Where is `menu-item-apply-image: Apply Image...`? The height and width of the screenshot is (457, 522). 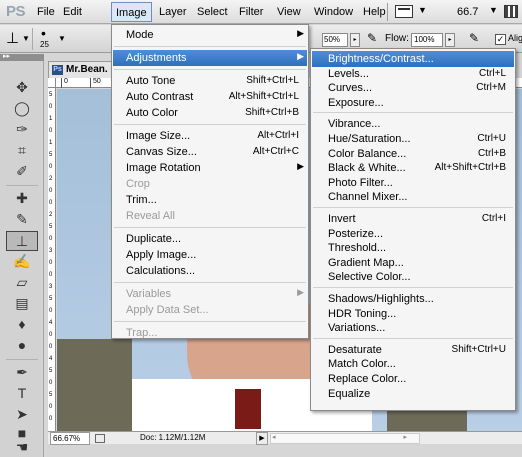 menu-item-apply-image: Apply Image... is located at coordinates (210, 255).